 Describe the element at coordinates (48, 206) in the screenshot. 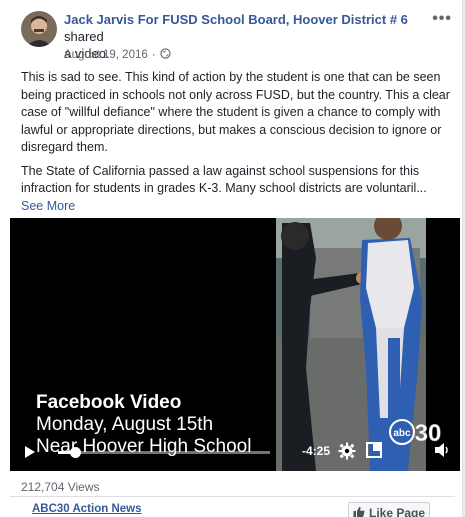

I see `see-more-link: See More` at that location.